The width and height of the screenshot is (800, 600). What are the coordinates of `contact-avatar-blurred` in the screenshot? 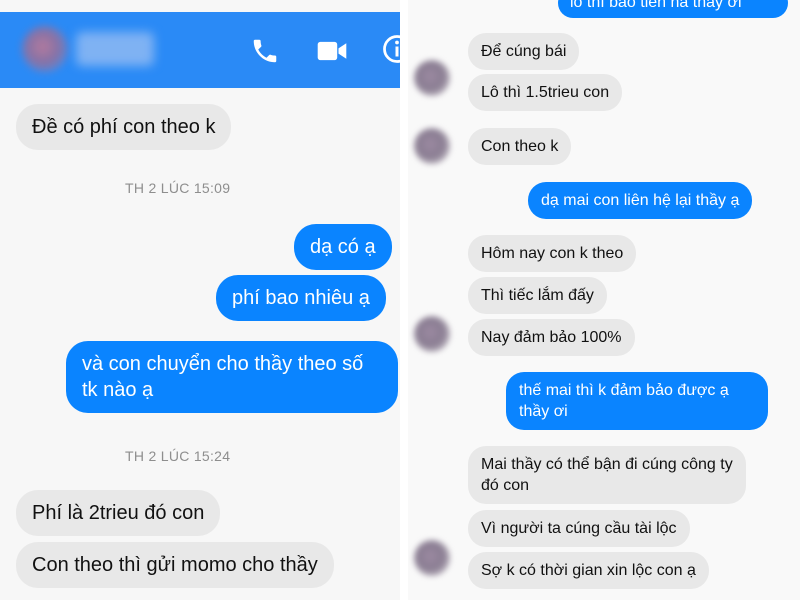 It's located at (45, 49).